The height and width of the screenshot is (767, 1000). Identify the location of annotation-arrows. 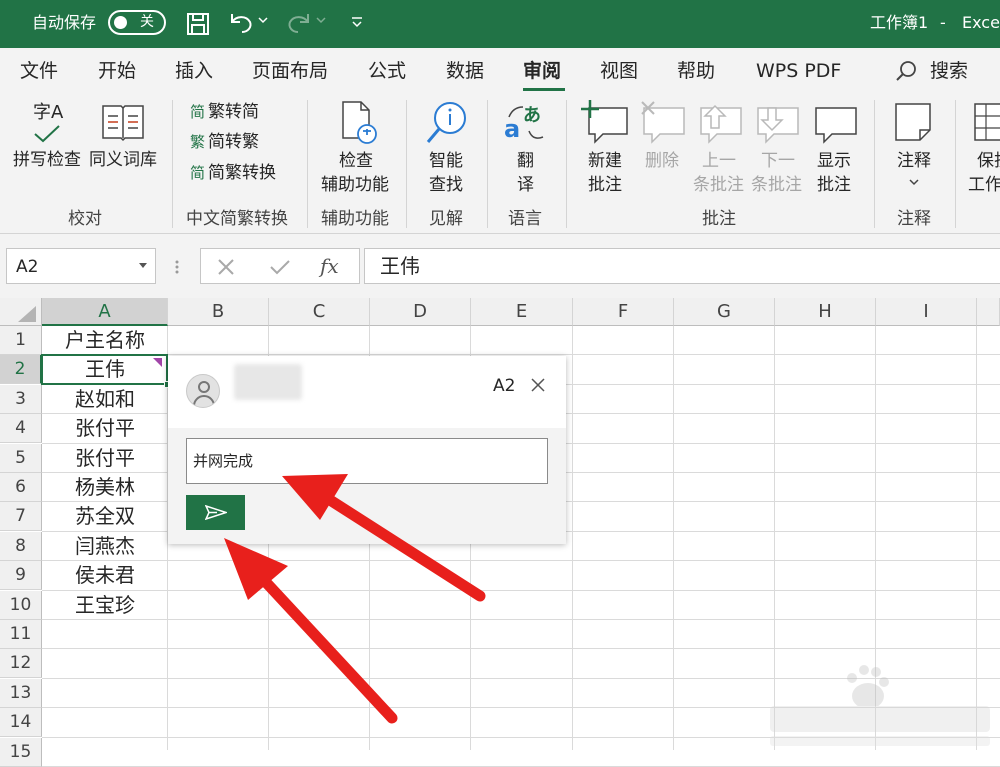
(355, 599).